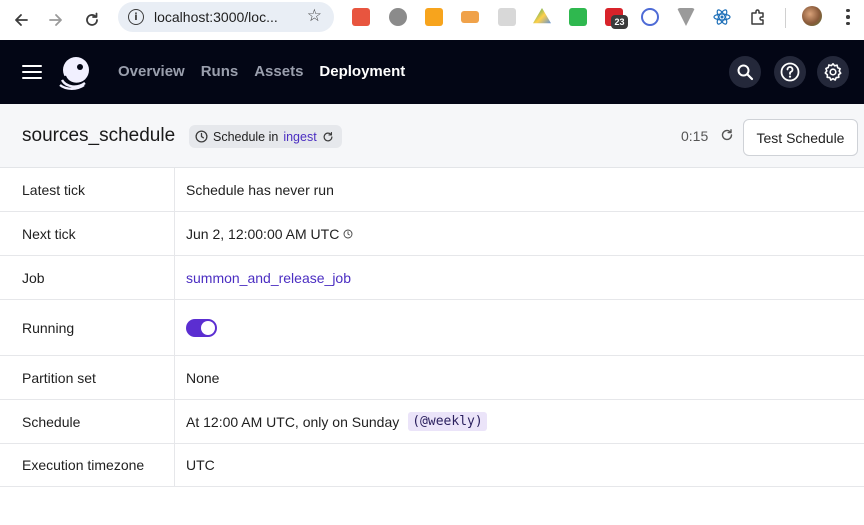 The width and height of the screenshot is (864, 525). I want to click on partition-set-label: Partition set, so click(87, 377).